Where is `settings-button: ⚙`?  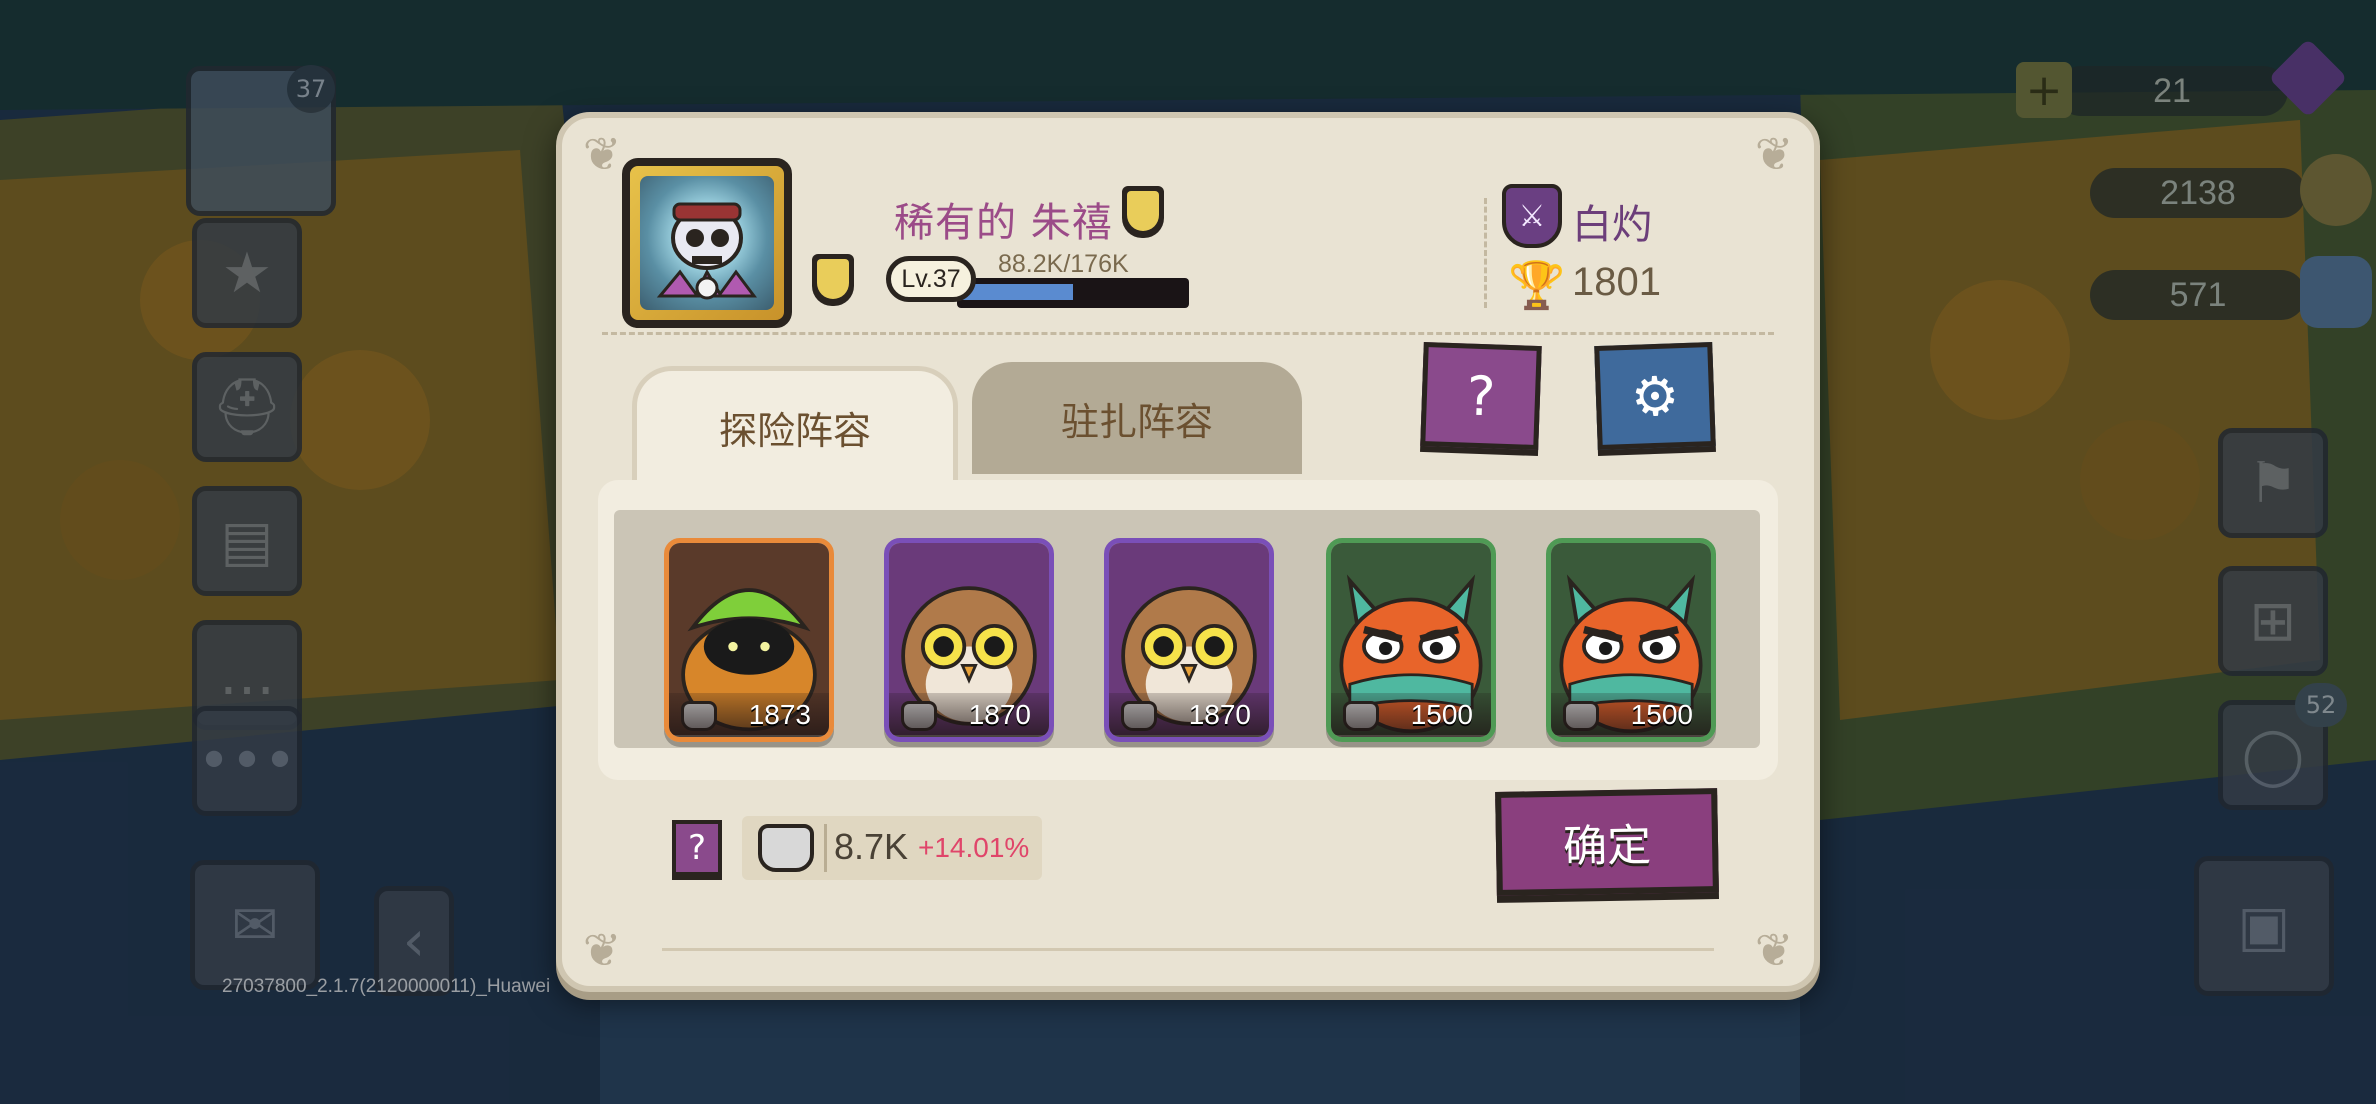
settings-button: ⚙ is located at coordinates (1655, 396).